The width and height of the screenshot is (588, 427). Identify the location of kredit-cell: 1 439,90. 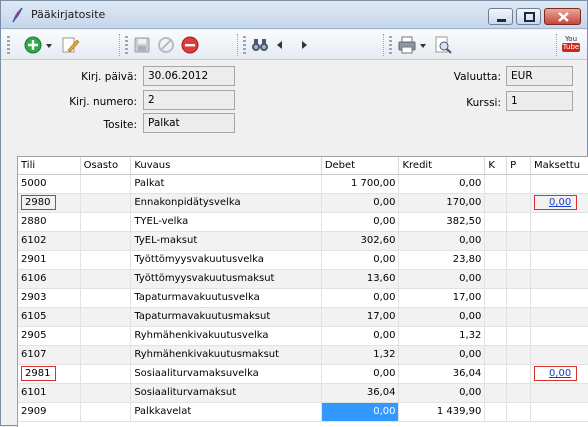
(442, 412).